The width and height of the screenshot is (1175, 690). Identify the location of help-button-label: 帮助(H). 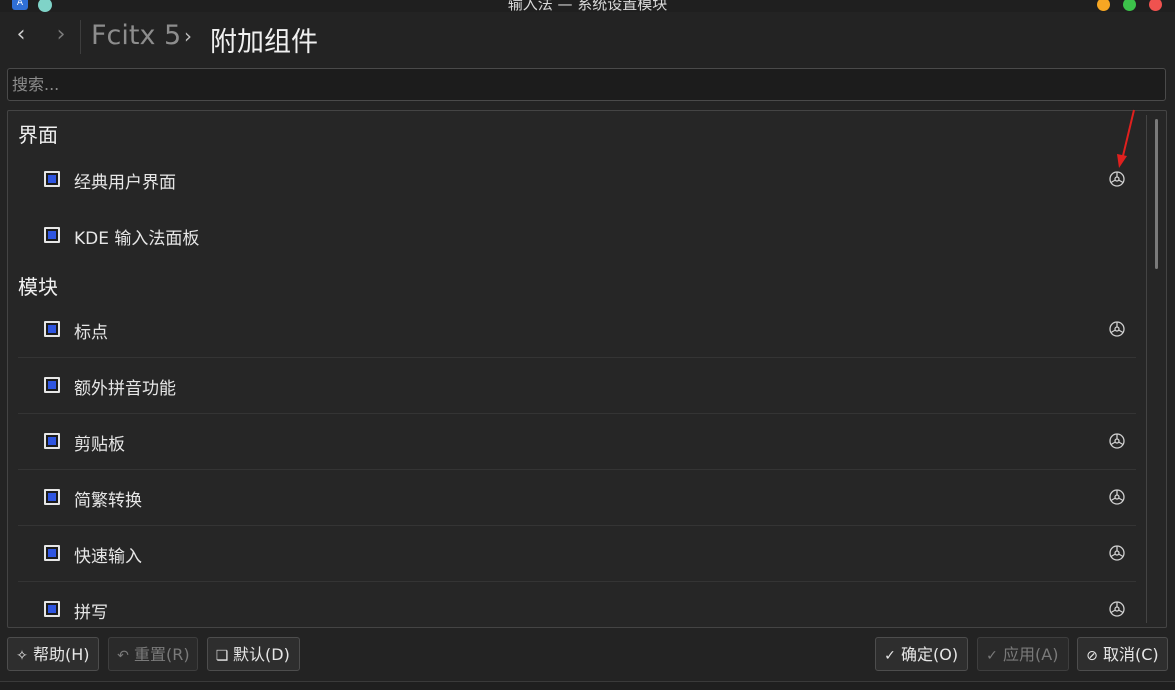
(61, 654).